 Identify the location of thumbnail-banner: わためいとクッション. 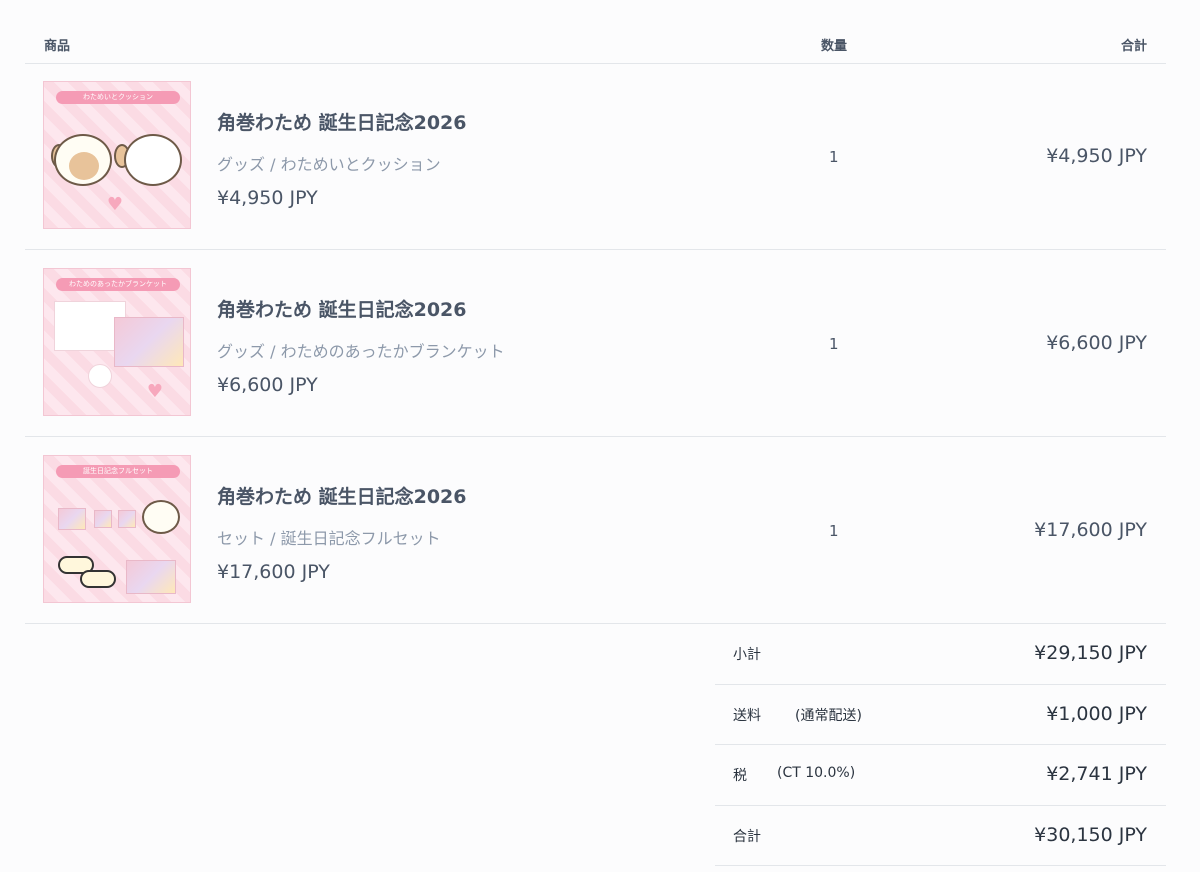
(118, 97).